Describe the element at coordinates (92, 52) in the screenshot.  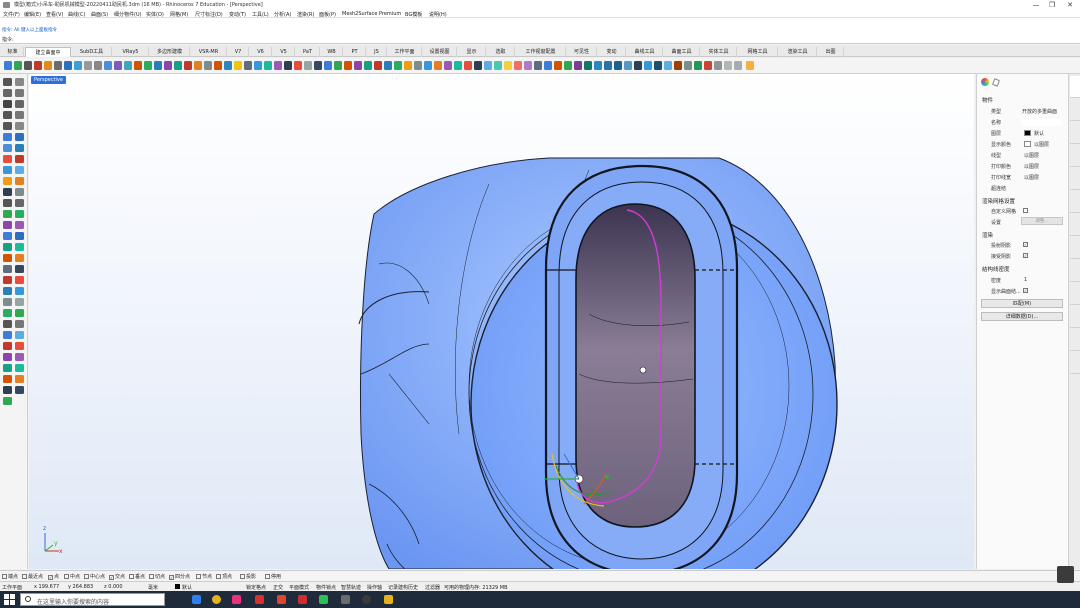
I see `tab-subd-tools: SubD工具` at that location.